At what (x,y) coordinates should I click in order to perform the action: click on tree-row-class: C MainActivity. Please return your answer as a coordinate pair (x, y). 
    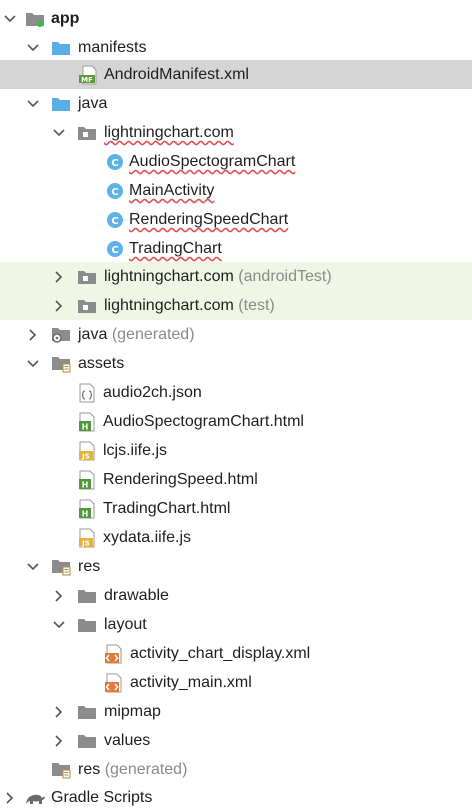
    Looking at the image, I should click on (236, 190).